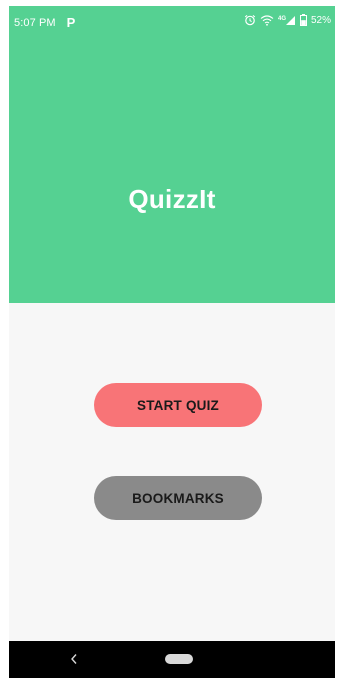 The width and height of the screenshot is (338, 678). I want to click on signal-icon: 4G, so click(287, 20).